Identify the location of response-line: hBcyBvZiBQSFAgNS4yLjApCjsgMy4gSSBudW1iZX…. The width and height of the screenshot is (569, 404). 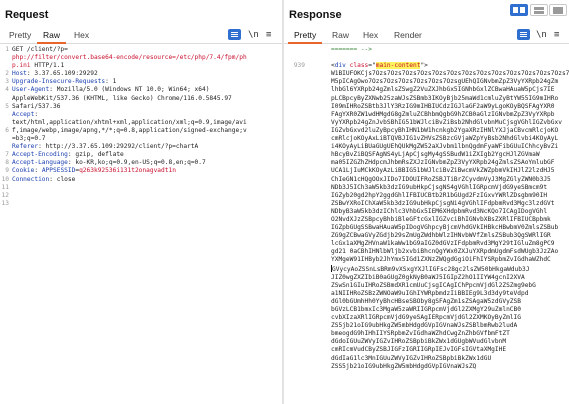
(450, 155).